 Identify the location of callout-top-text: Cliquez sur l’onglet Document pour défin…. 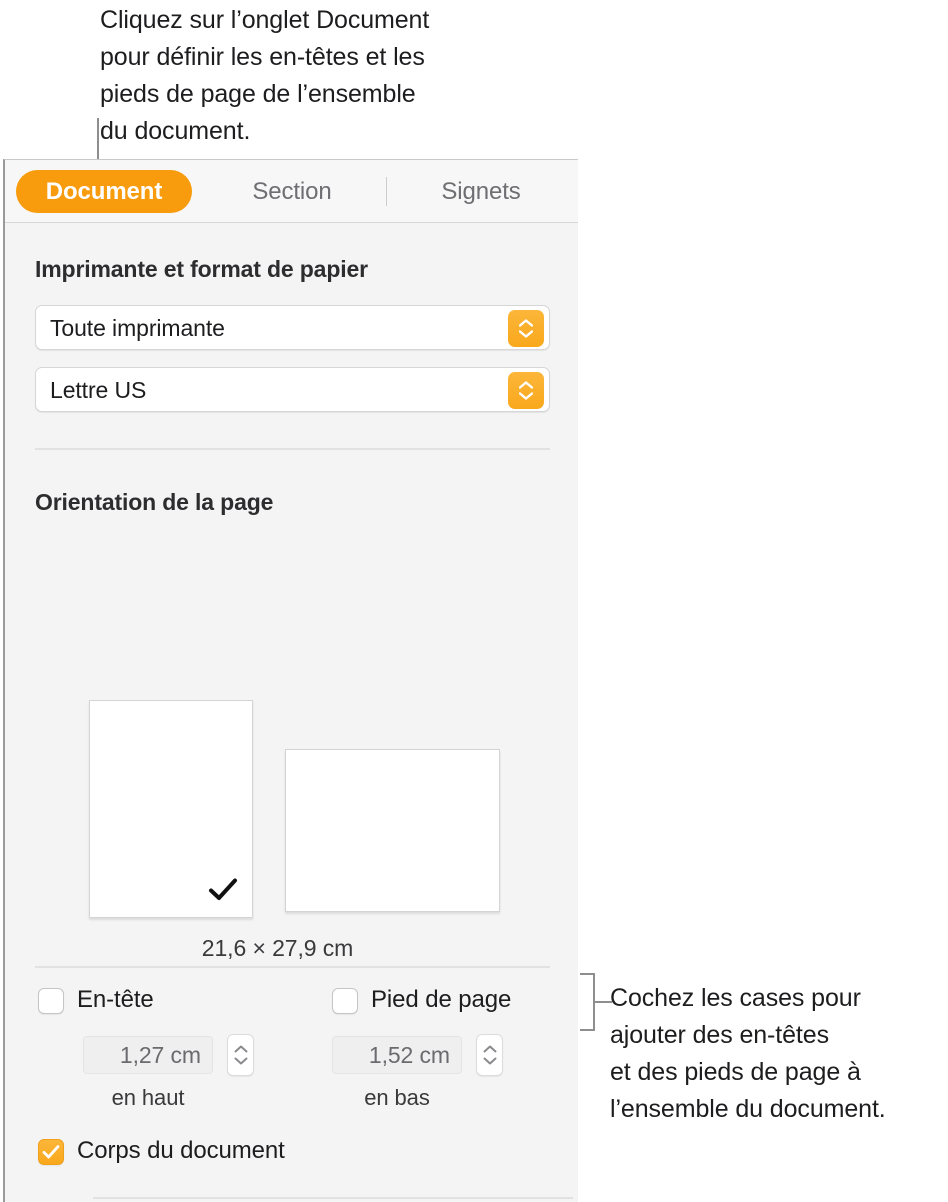
(265, 75).